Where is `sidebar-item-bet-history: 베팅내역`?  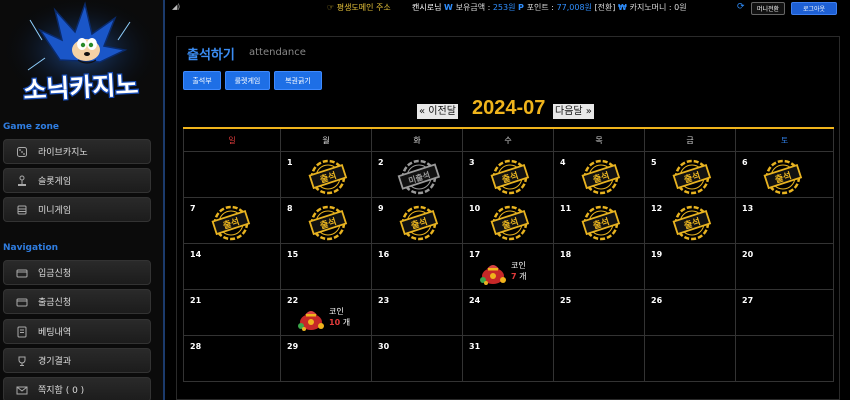
sidebar-item-bet-history: 베팅내역 is located at coordinates (77, 331).